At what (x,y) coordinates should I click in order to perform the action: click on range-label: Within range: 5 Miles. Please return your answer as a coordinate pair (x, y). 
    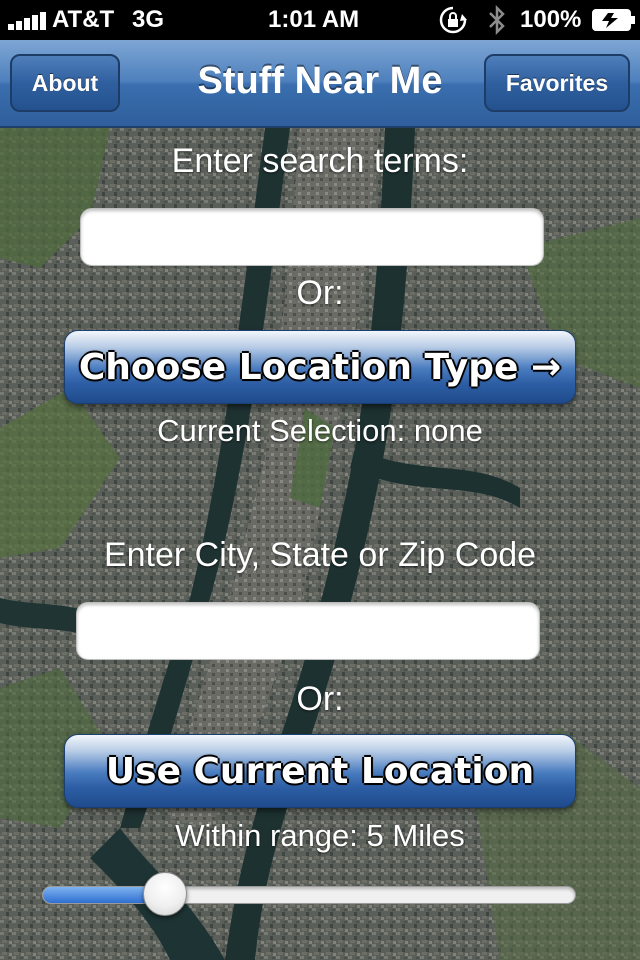
    Looking at the image, I should click on (320, 835).